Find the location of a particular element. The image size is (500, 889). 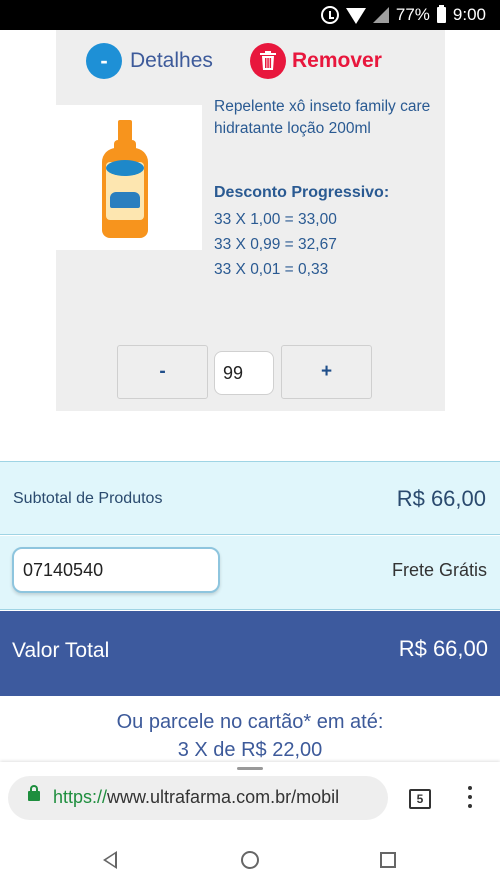

menu-icon is located at coordinates (470, 799).